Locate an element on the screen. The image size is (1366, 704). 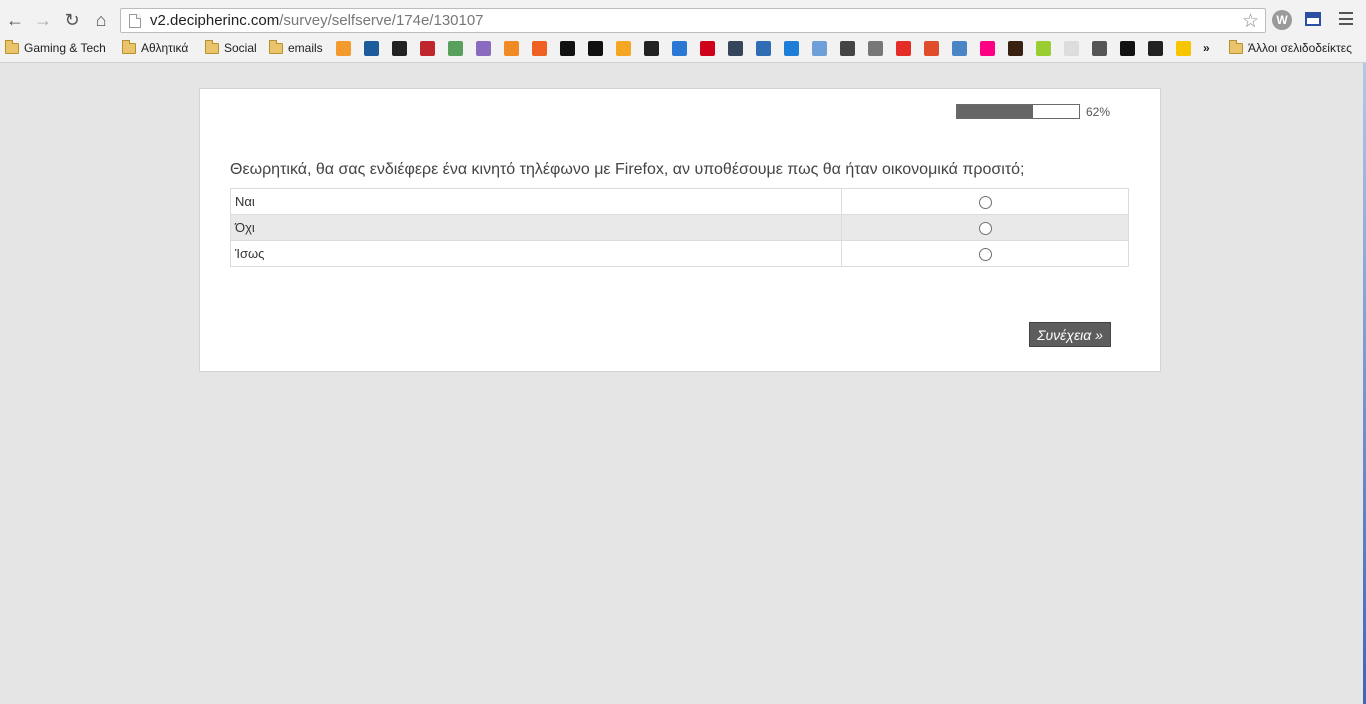
wikipedia-icon is located at coordinates (875, 48).